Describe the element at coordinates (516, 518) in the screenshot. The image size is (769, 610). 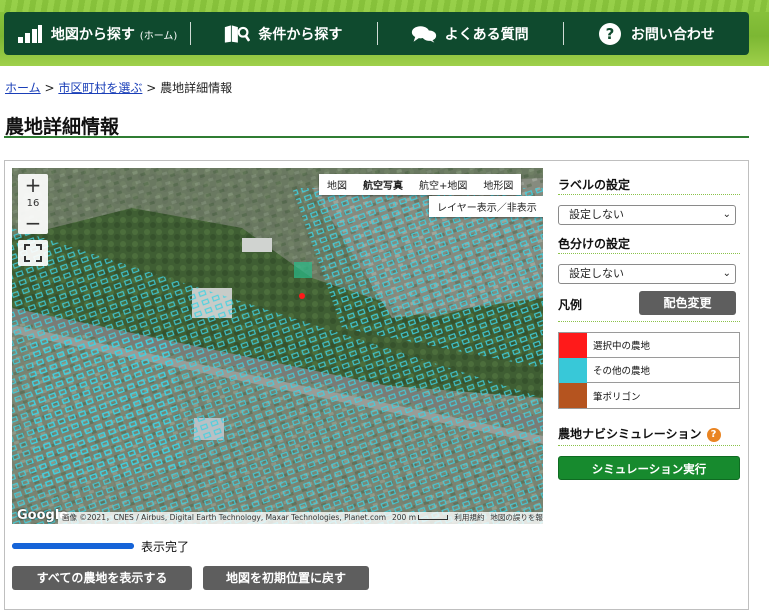
I see `map-report-link: 地図の誤りを報告する` at that location.